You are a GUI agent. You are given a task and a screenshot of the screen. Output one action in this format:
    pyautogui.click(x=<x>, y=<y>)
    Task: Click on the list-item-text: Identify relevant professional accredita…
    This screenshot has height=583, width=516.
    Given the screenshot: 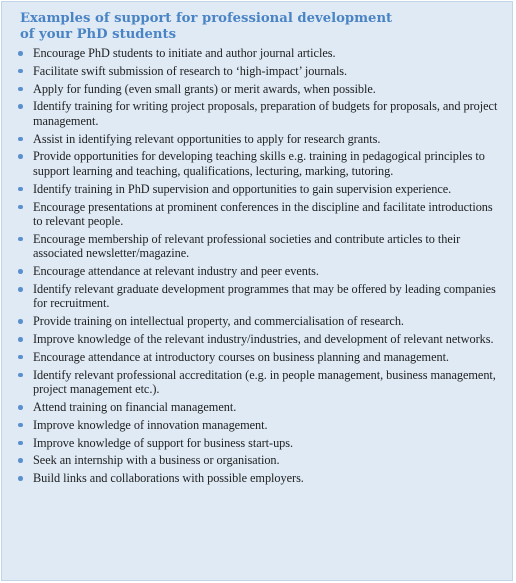 What is the action you would take?
    pyautogui.click(x=264, y=382)
    